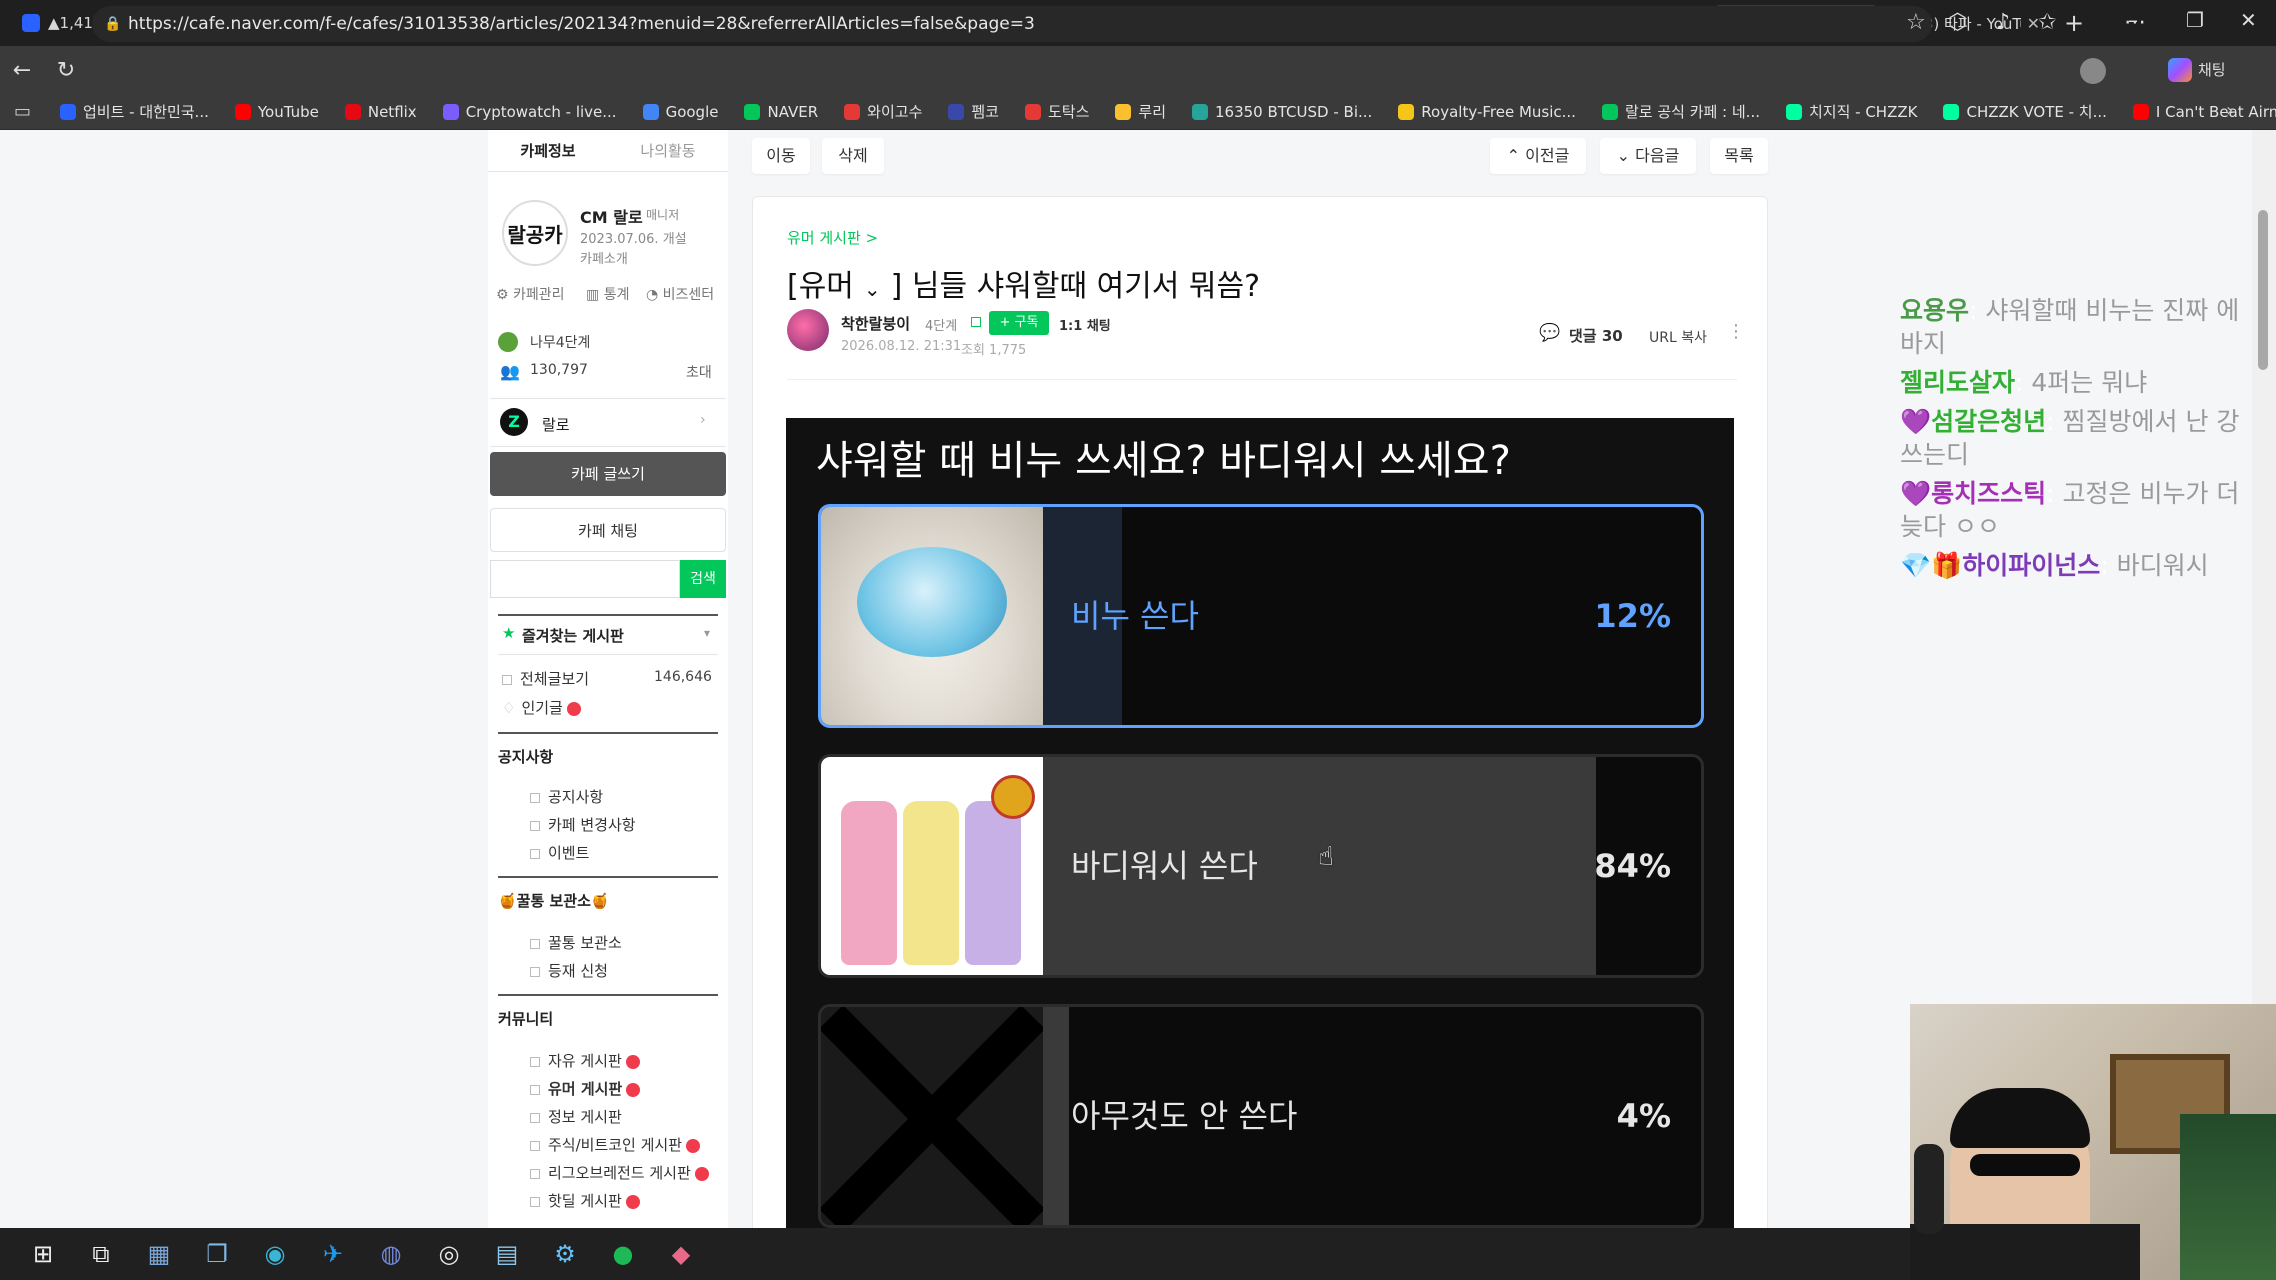 Image resolution: width=2276 pixels, height=1280 pixels. I want to click on chevron-down-icon: ⌄, so click(872, 289).